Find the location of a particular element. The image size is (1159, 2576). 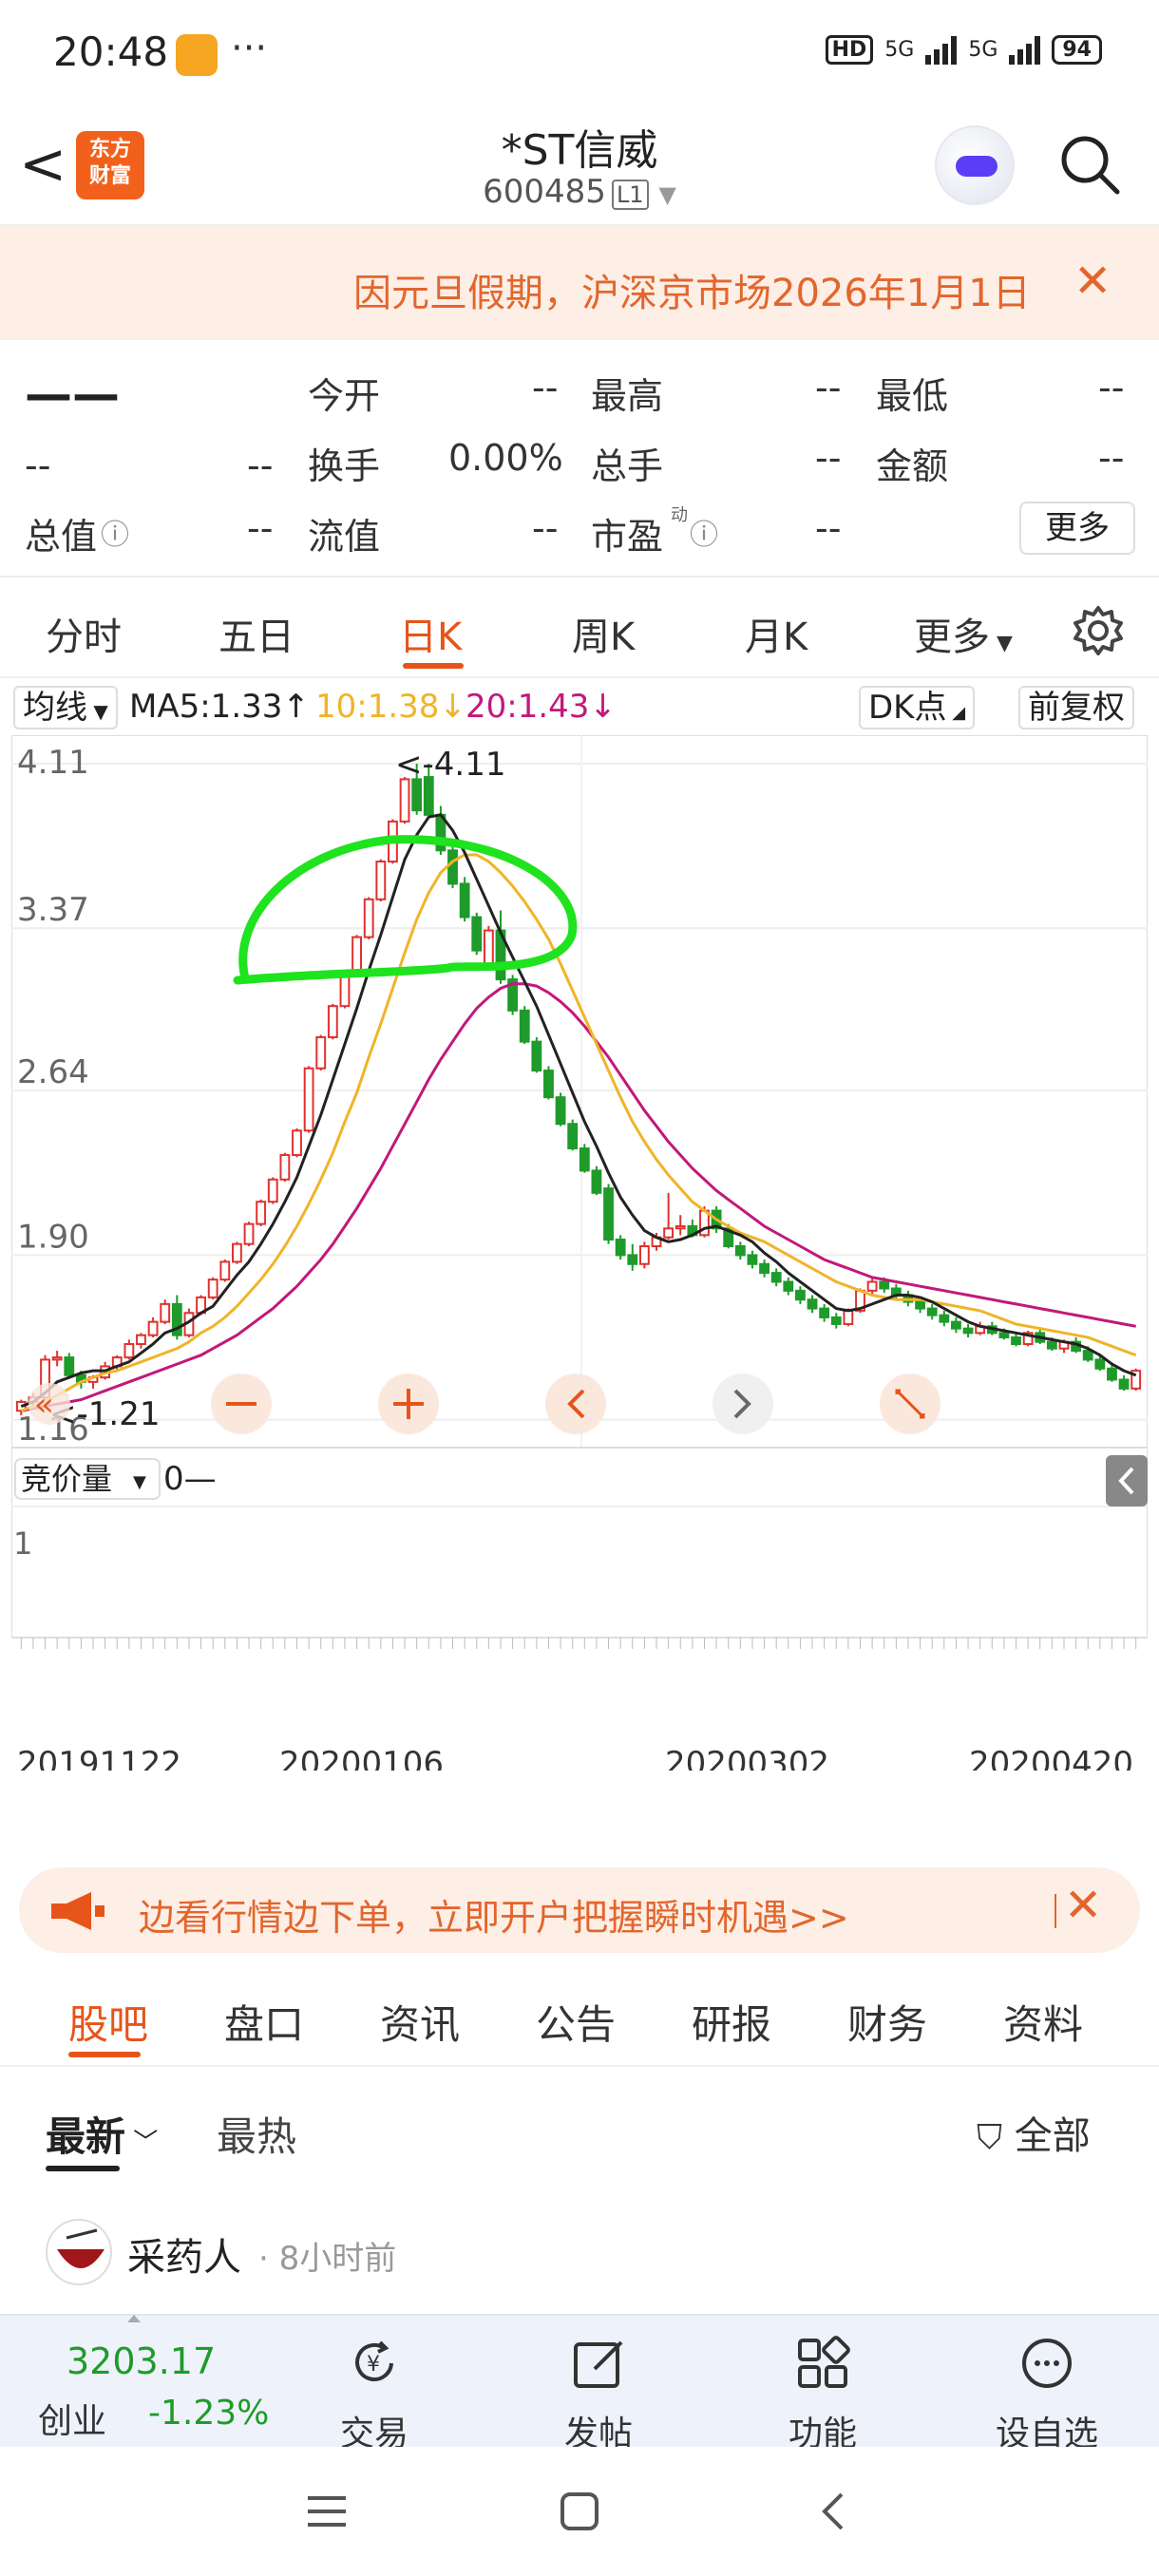

y-tick-2: 2.64 is located at coordinates (53, 1072).